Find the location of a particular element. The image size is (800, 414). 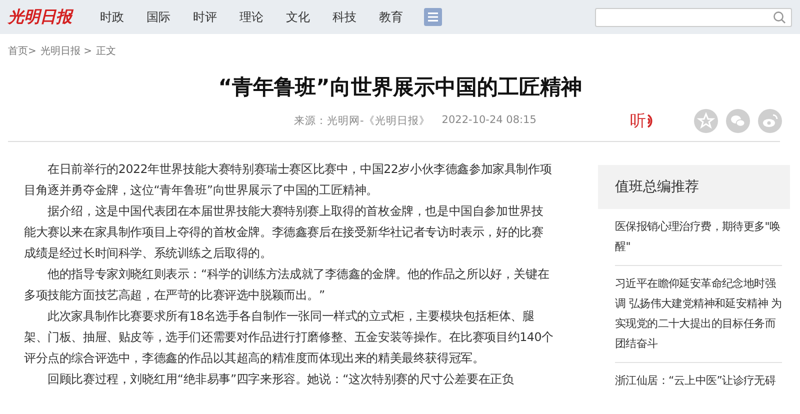

article-paragraph: 此次家具制作比赛要求所有18名选手各自制作一张同一样式的立式柜，主要模块包括柜体、腿架、门板、抽屉、贴皮等，选手们还需要对作品进行打磨修整、五金安装等操作。在比赛项目约140个评分点的综合评选中，李德鑫的作品以其超高的精准度而体现出来的精美最终获得冠军。 is located at coordinates (289, 337).